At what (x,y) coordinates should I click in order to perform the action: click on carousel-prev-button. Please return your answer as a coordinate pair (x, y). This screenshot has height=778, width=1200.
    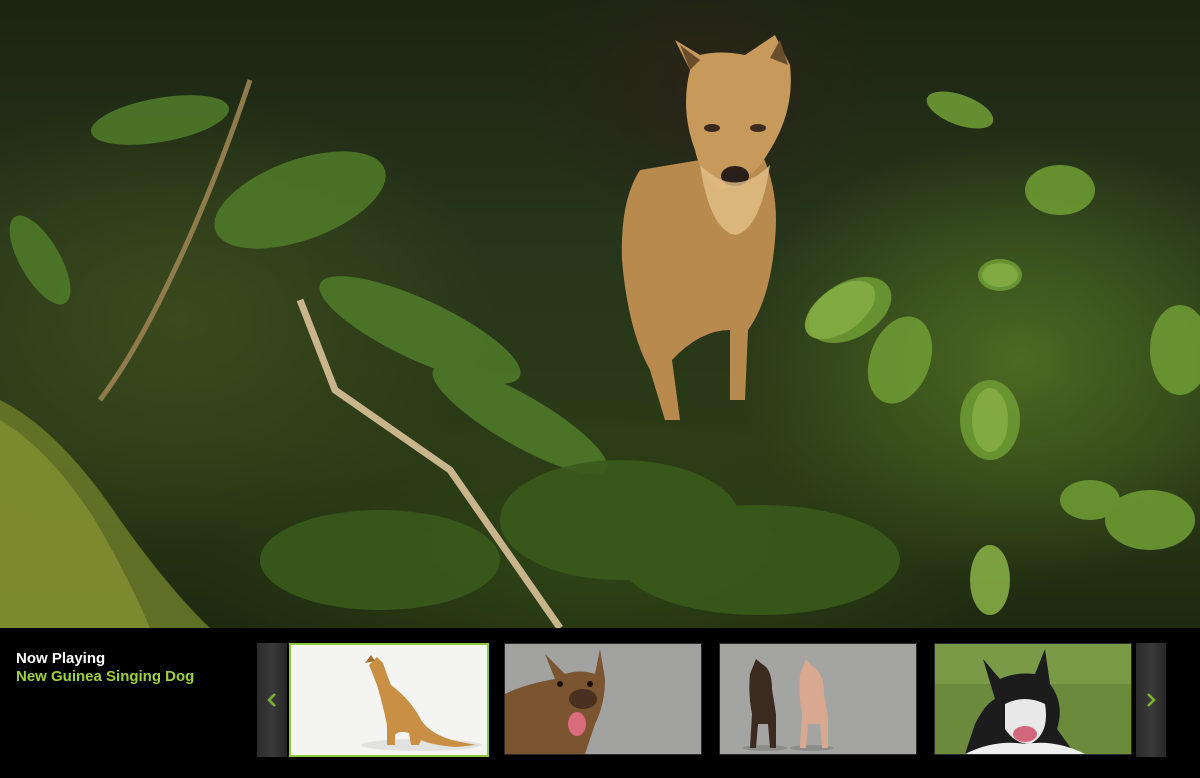
    Looking at the image, I should click on (272, 700).